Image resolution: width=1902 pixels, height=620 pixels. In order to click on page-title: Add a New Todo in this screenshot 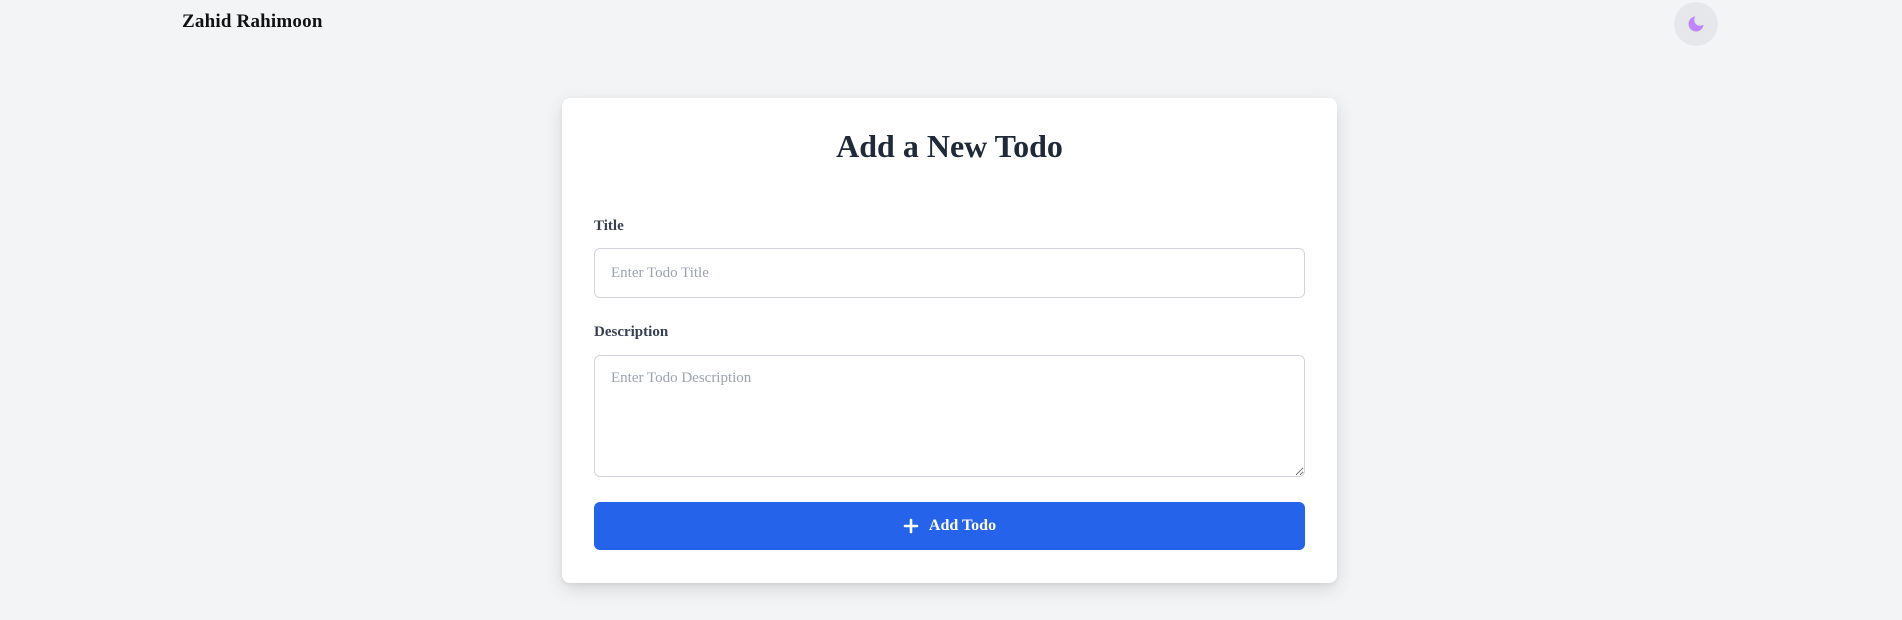, I will do `click(949, 146)`.